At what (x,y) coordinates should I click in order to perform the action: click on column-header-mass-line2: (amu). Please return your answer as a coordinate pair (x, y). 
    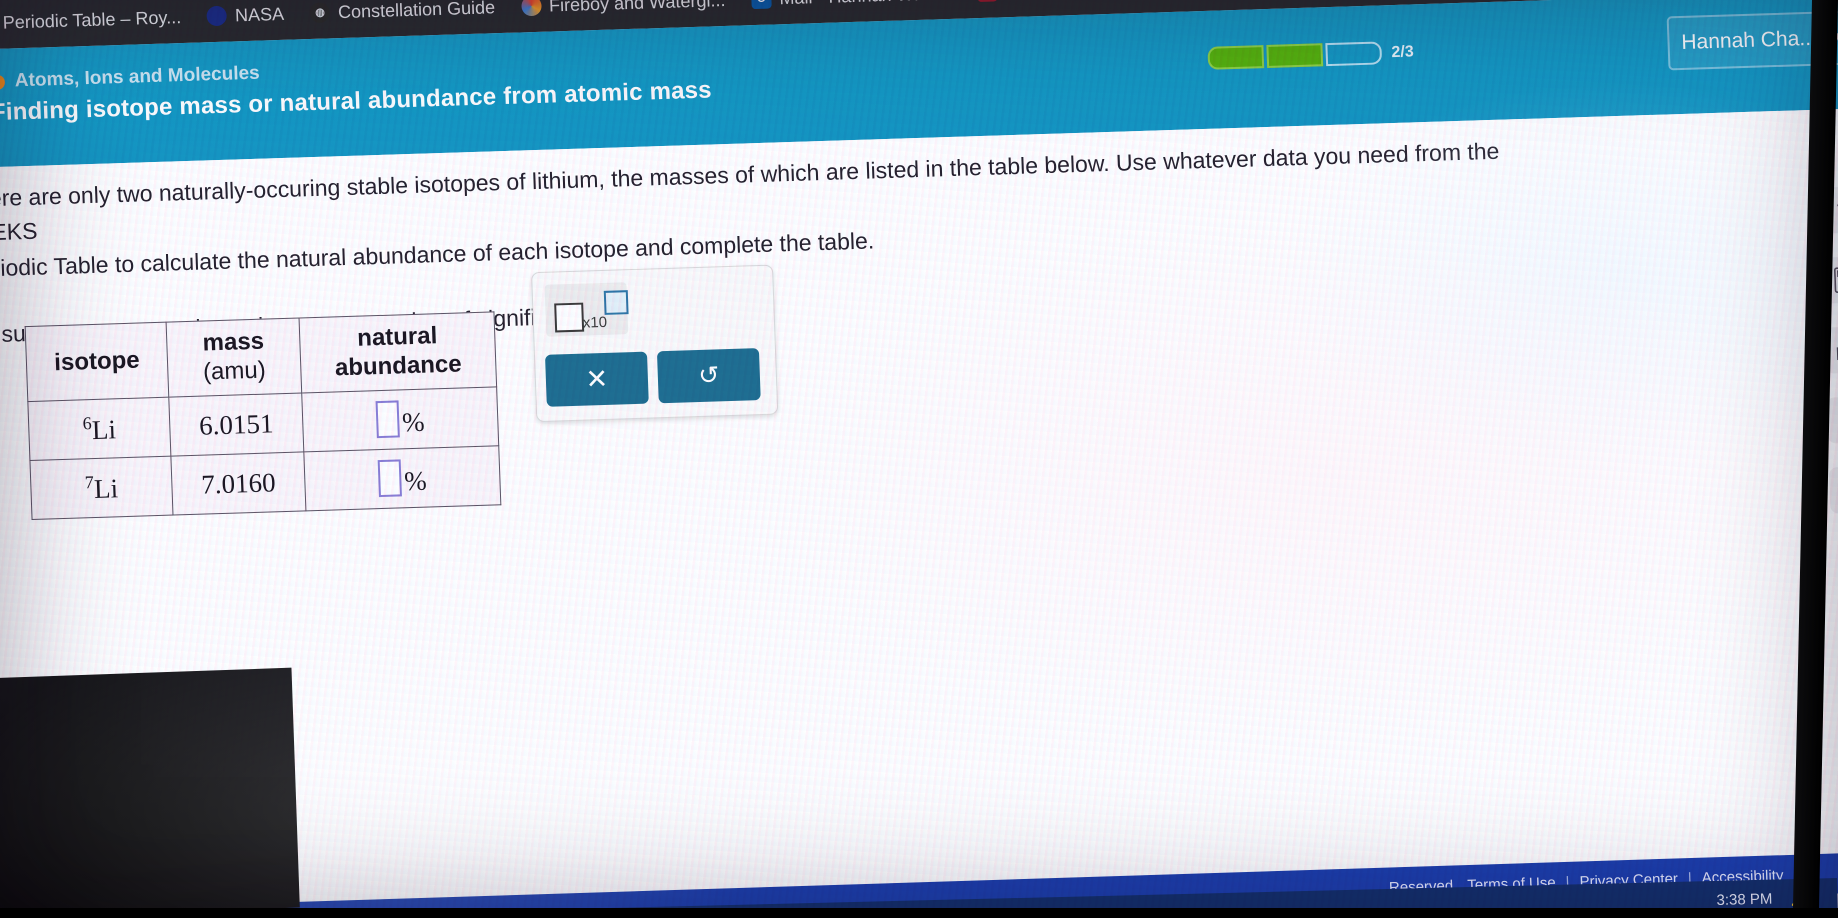
    Looking at the image, I should click on (234, 371).